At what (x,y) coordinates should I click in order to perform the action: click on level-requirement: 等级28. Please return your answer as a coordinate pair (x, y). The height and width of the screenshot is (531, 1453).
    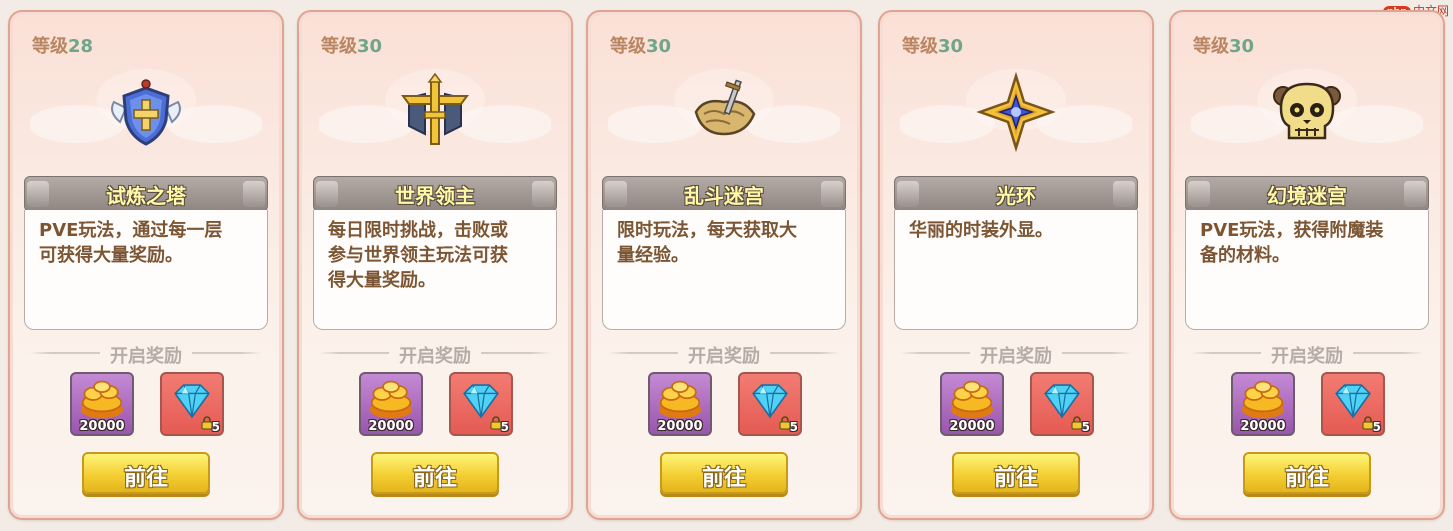
    Looking at the image, I should click on (62, 45).